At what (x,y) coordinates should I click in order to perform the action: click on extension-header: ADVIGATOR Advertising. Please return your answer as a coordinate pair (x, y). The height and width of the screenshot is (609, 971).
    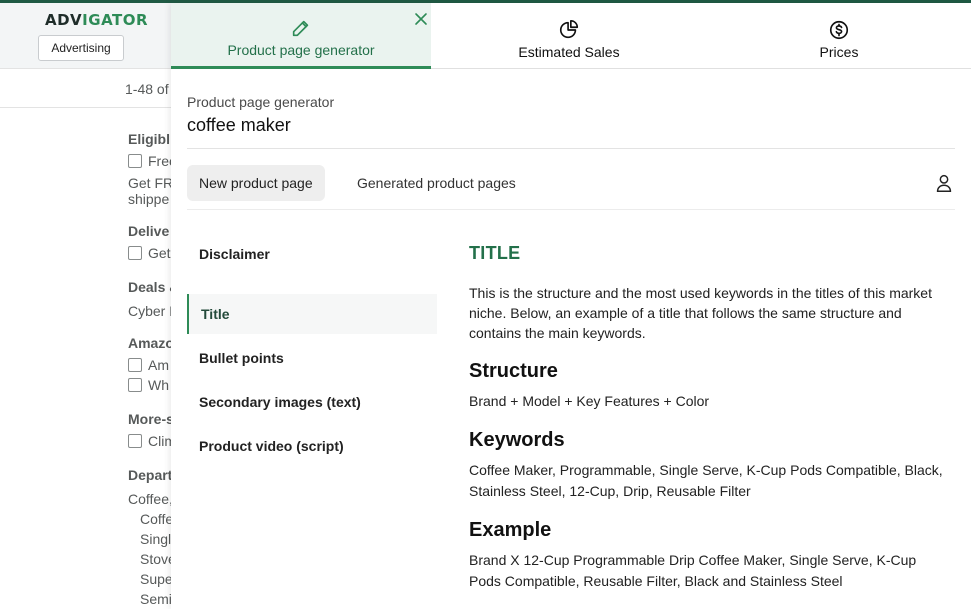
    Looking at the image, I should click on (85, 36).